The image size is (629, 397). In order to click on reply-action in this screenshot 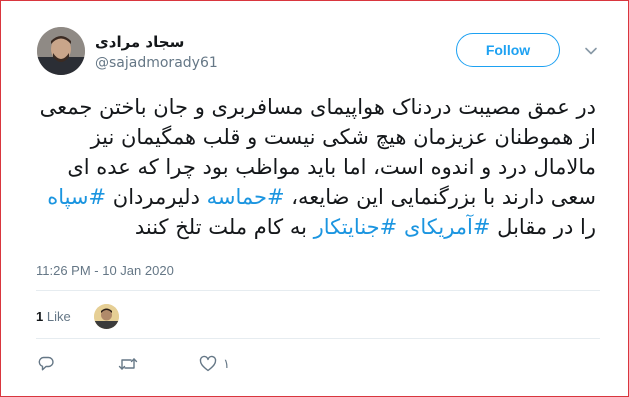, I will do `click(46, 364)`.